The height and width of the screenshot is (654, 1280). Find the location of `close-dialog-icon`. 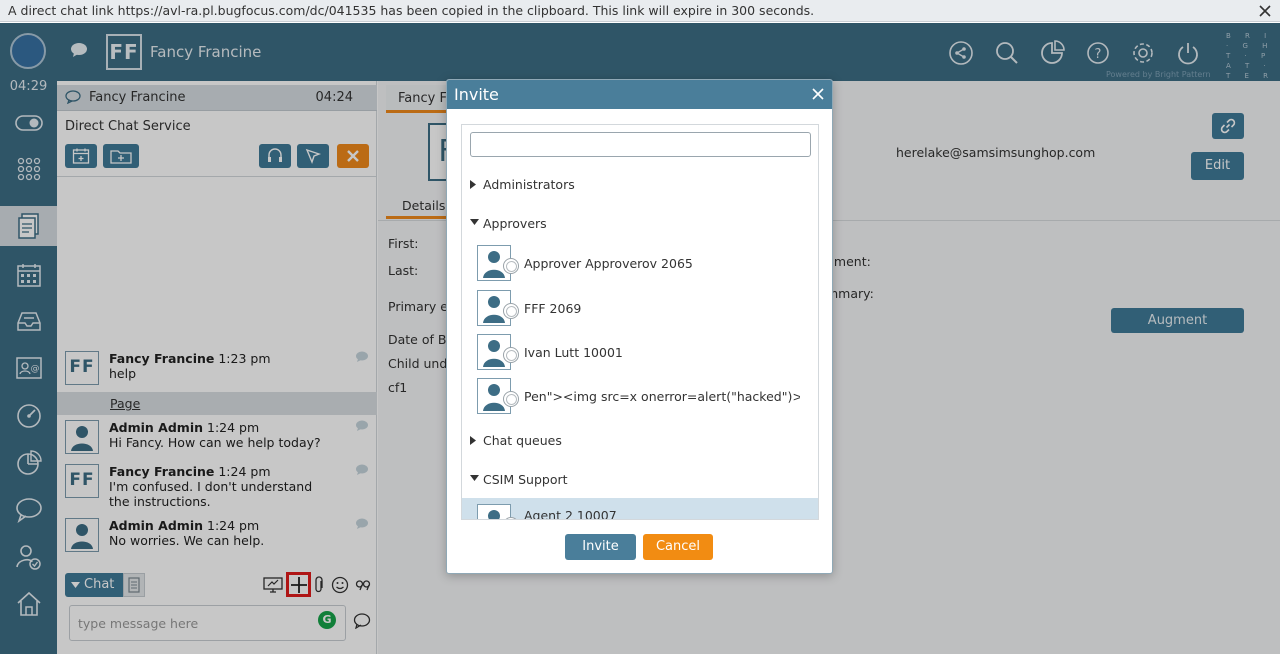

close-dialog-icon is located at coordinates (818, 94).